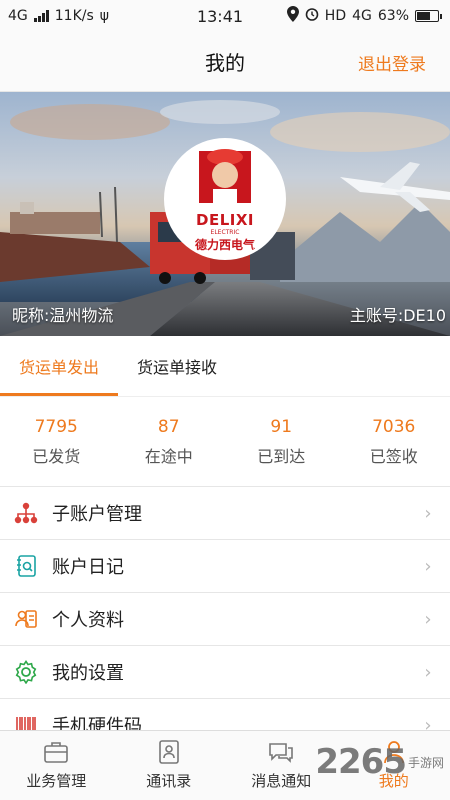 The image size is (450, 800). What do you see at coordinates (394, 441) in the screenshot?
I see `stat-signed: 7036 已签收` at bounding box center [394, 441].